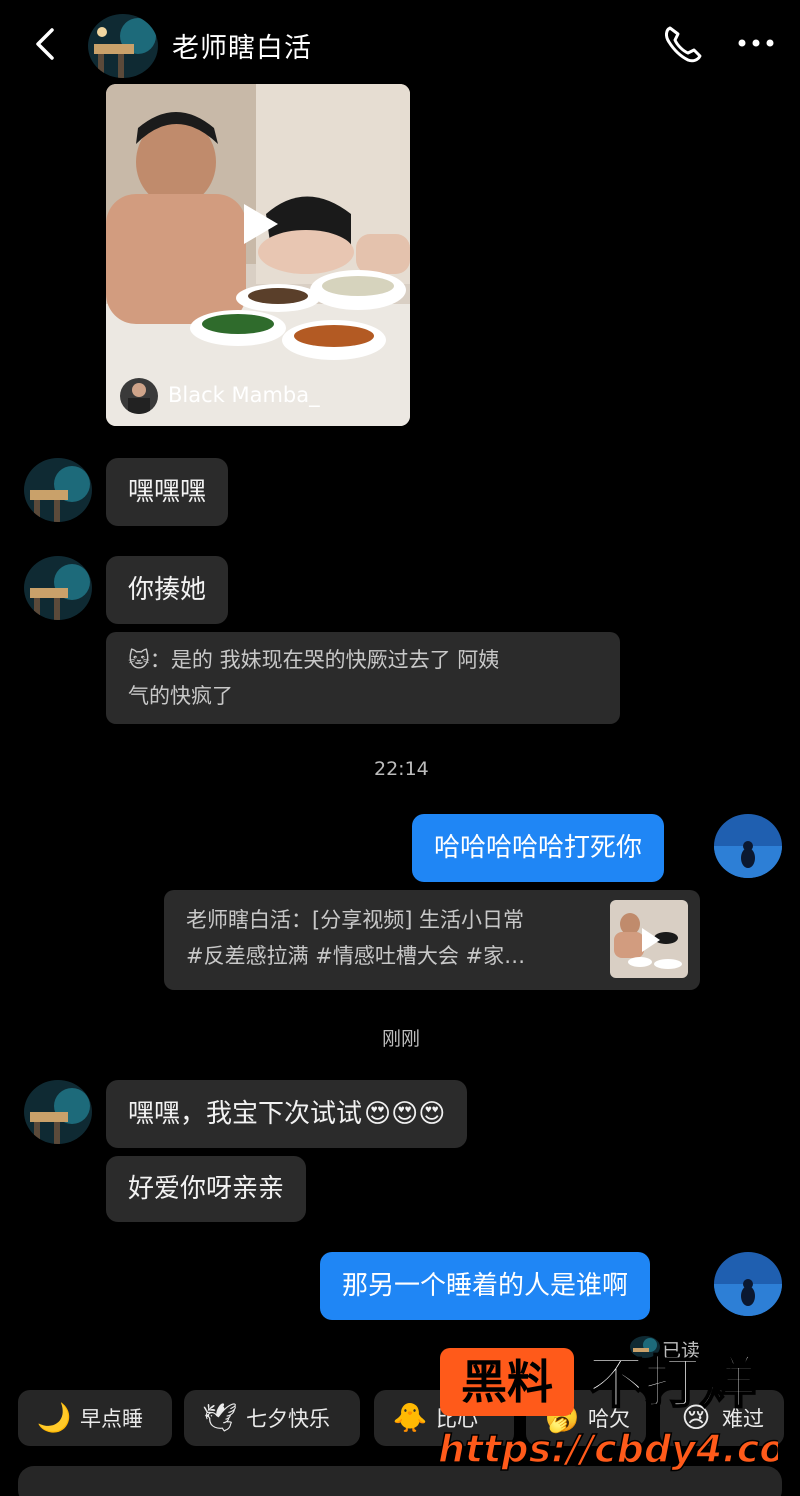  What do you see at coordinates (220, 1417) in the screenshot?
I see `bird-icon: 🕊` at bounding box center [220, 1417].